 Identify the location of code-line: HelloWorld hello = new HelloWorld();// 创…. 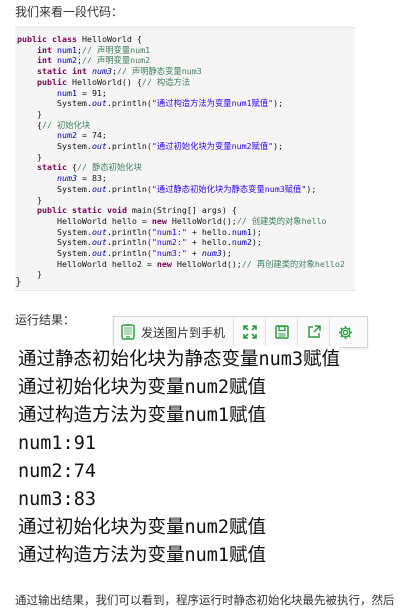
(172, 220).